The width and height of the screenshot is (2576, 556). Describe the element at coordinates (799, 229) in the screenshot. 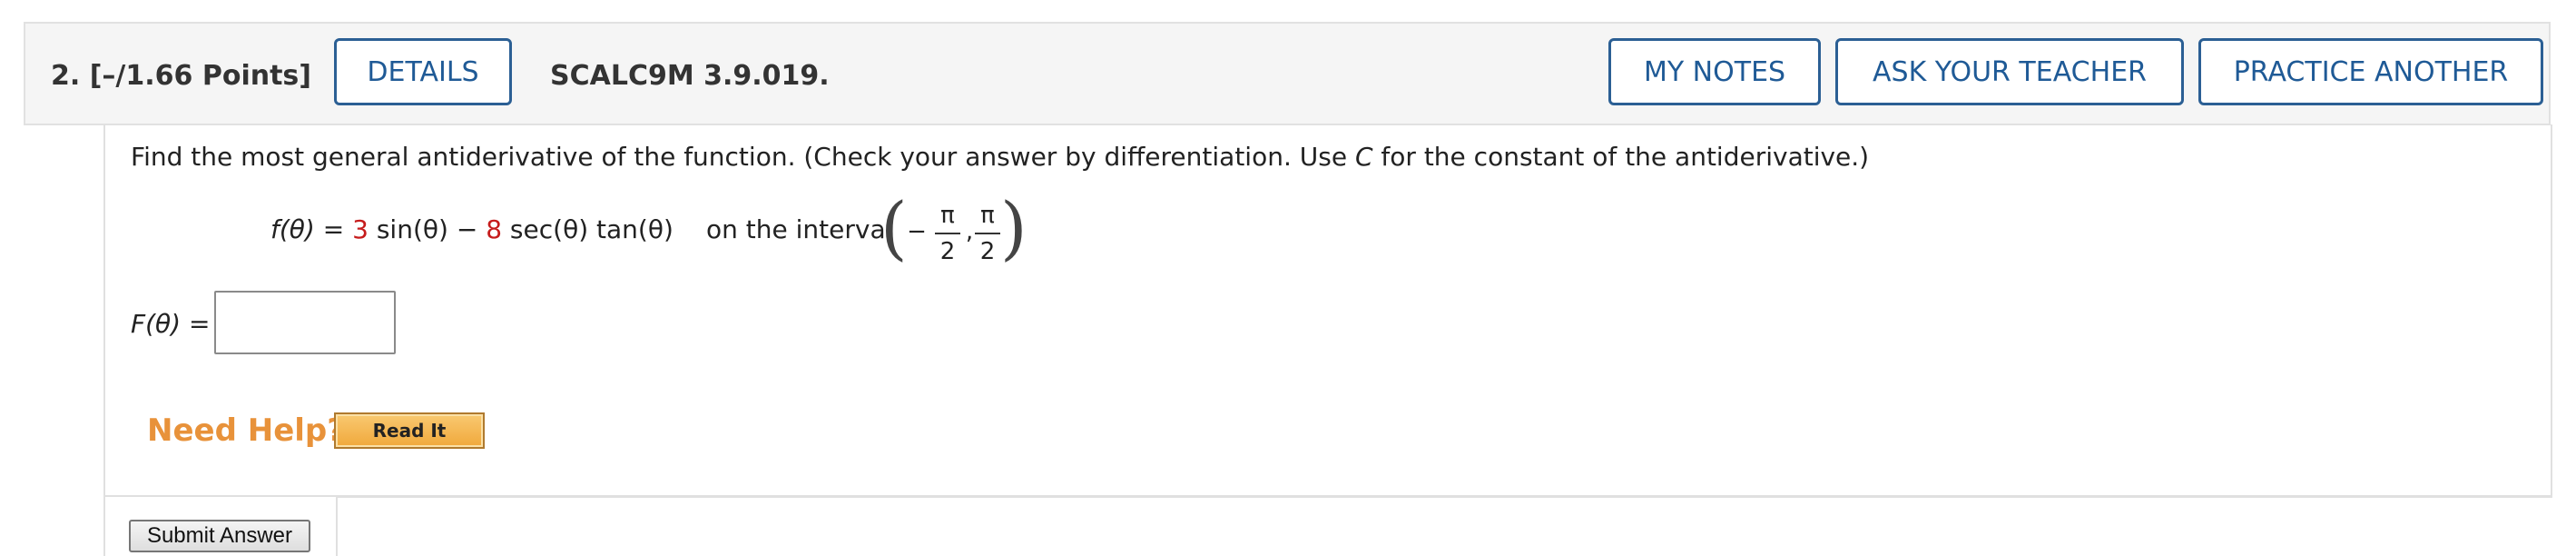

I see `interval-label: on the interval` at that location.